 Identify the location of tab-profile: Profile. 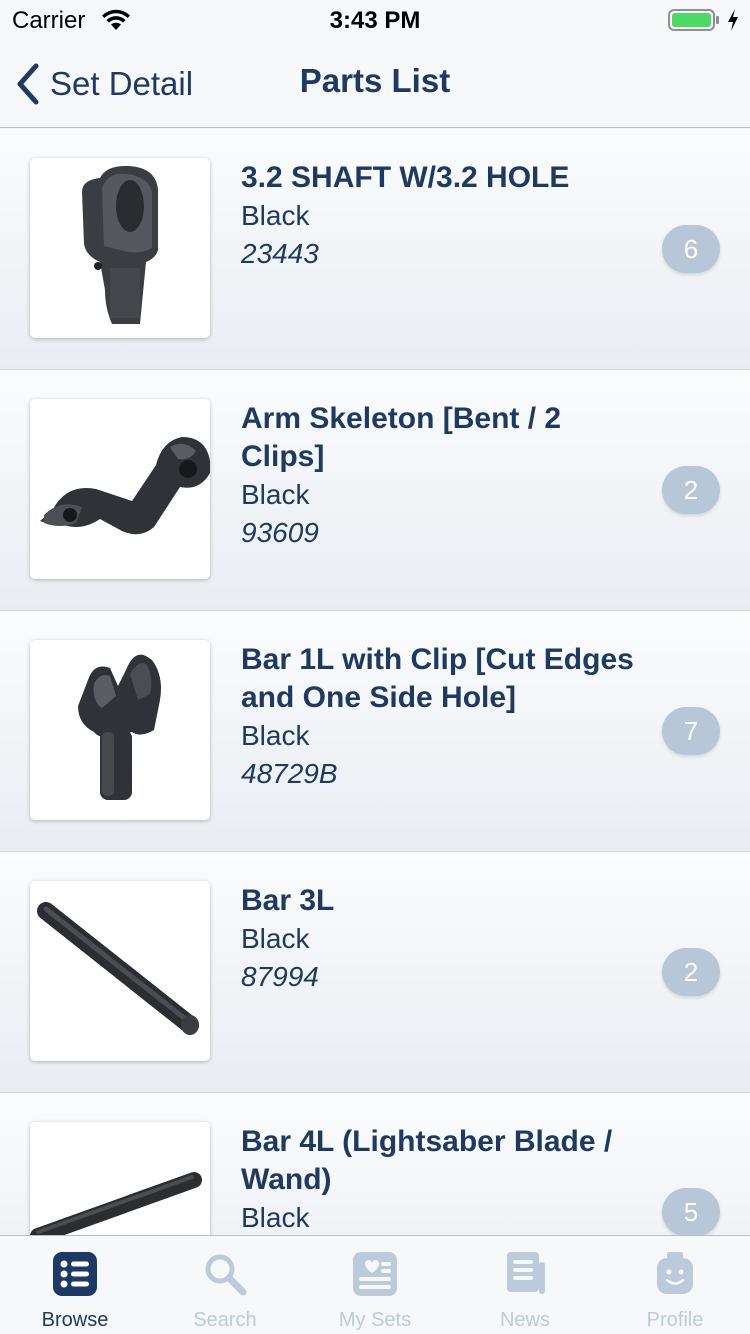
(675, 1285).